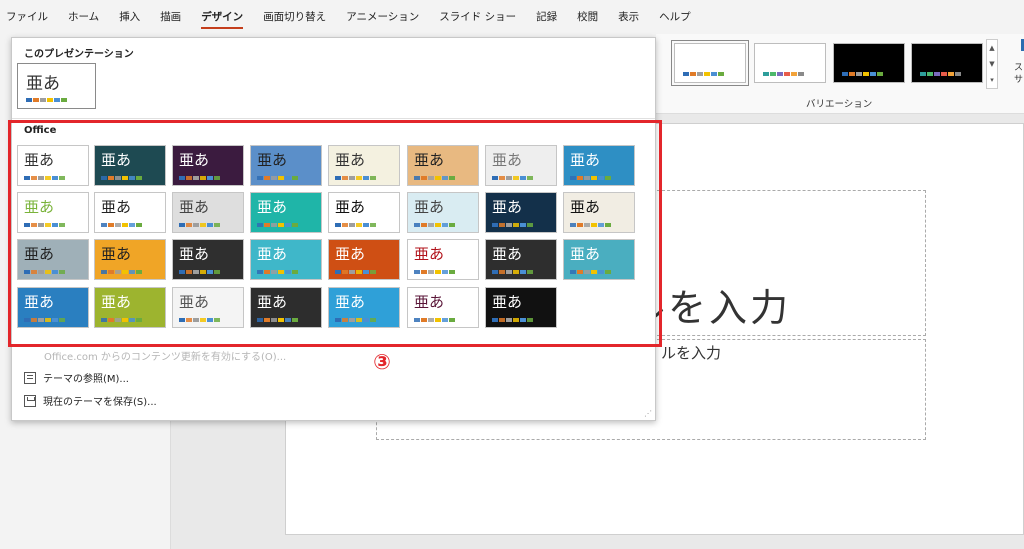  I want to click on more-icon: ▾, so click(992, 80).